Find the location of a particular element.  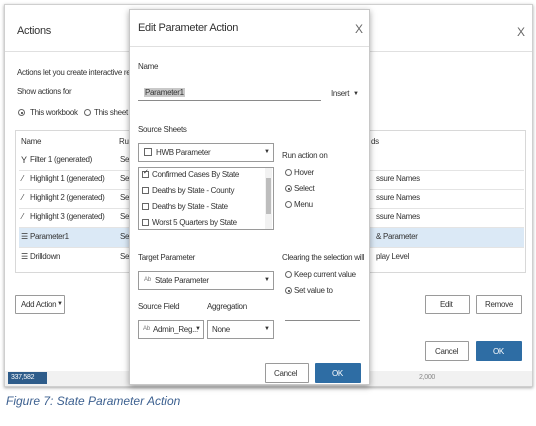

action-name: Filter 1 (generated) is located at coordinates (61, 159).